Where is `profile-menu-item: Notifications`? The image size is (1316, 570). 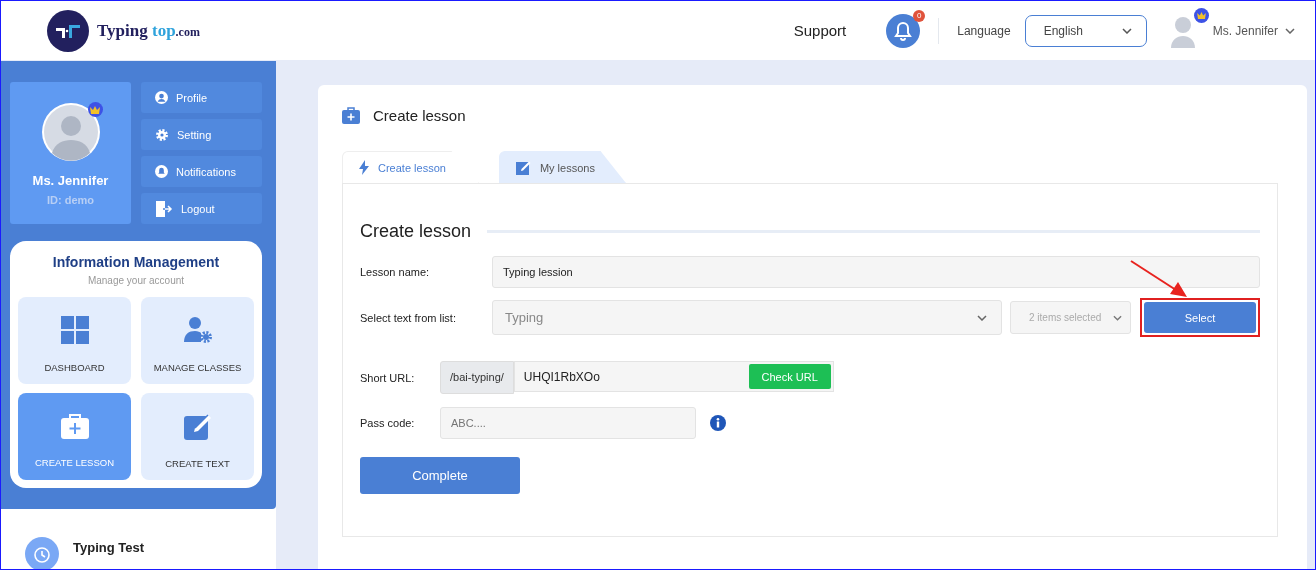
profile-menu-item: Notifications is located at coordinates (201, 171).